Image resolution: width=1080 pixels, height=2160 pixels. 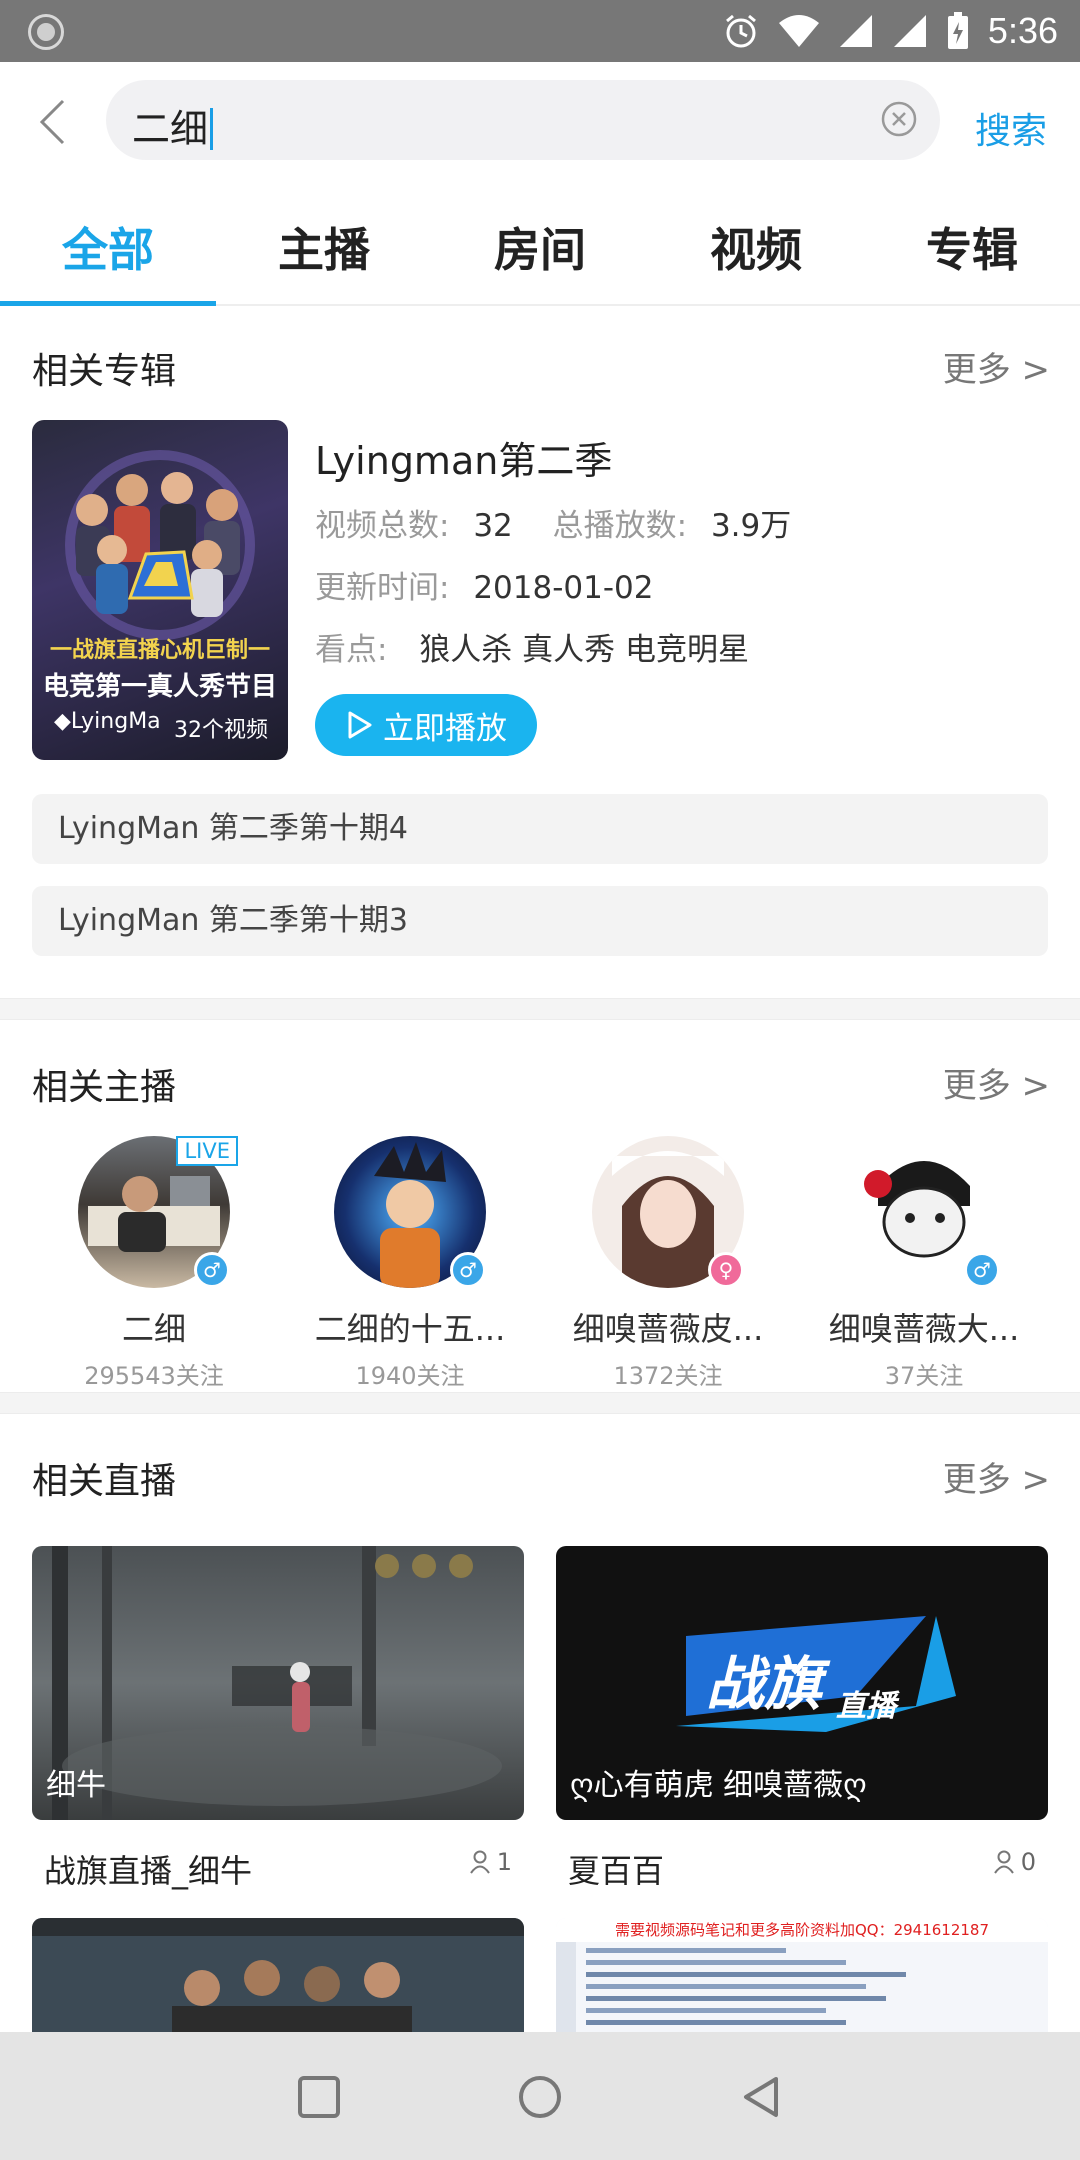 I want to click on play-now-label: 立即播放, so click(x=445, y=728).